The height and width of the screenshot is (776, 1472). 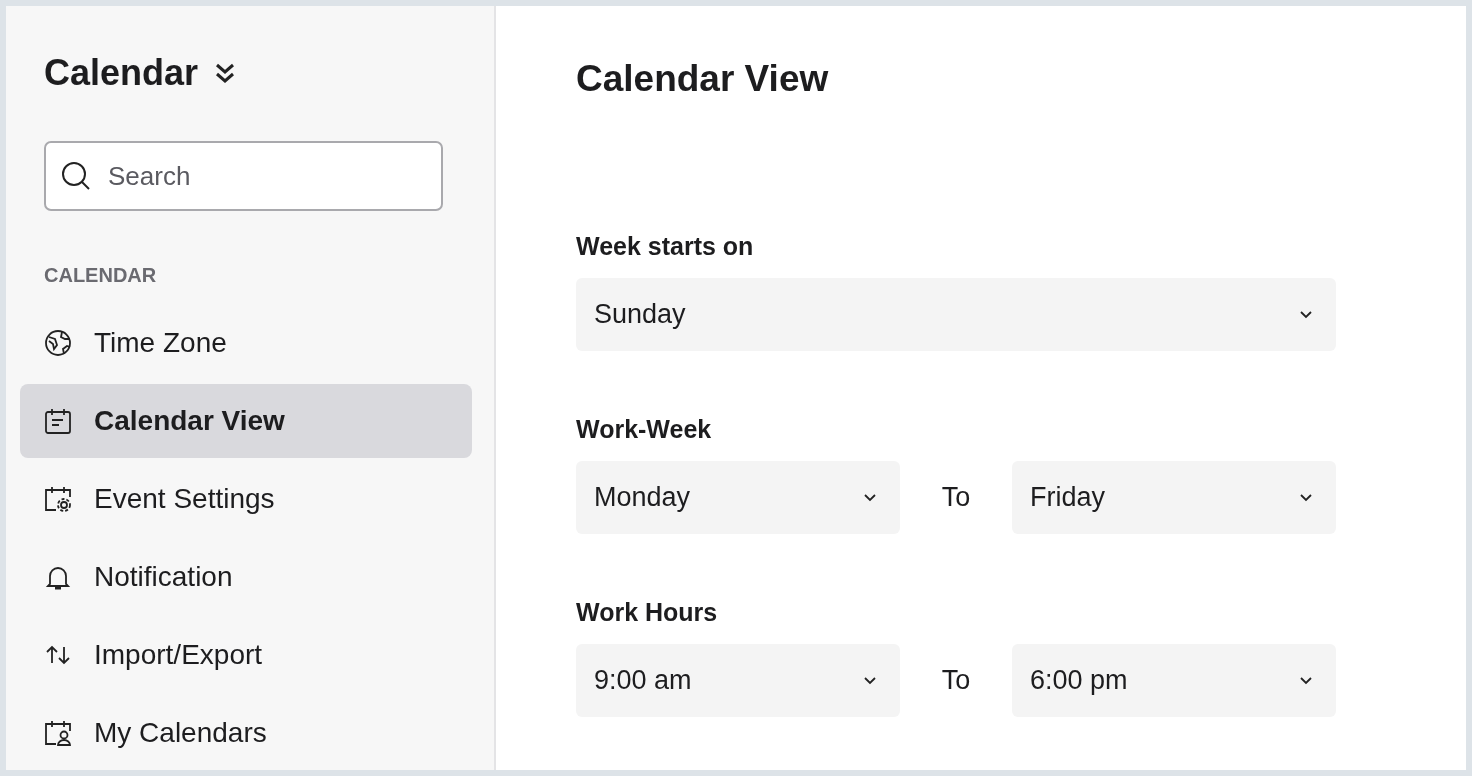 I want to click on sidebar-item: Time Zone, so click(x=246, y=343).